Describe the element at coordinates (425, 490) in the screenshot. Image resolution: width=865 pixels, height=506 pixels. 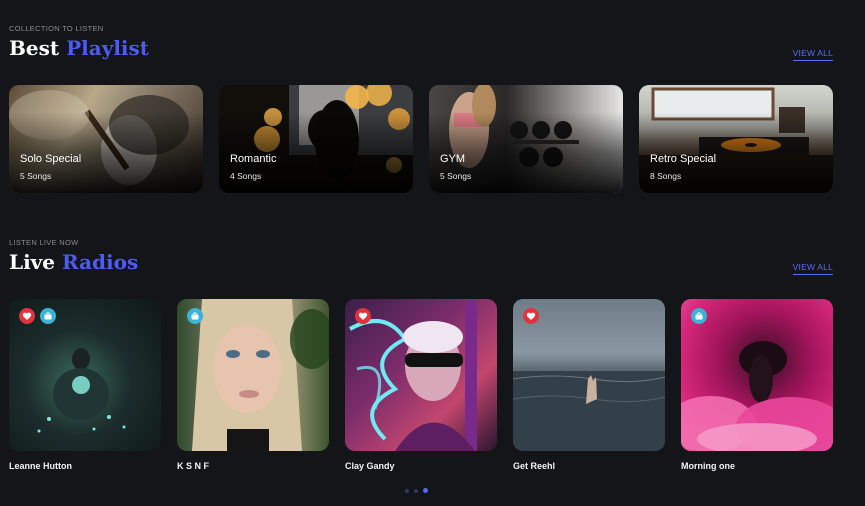
I see `carousel-dot-active` at that location.